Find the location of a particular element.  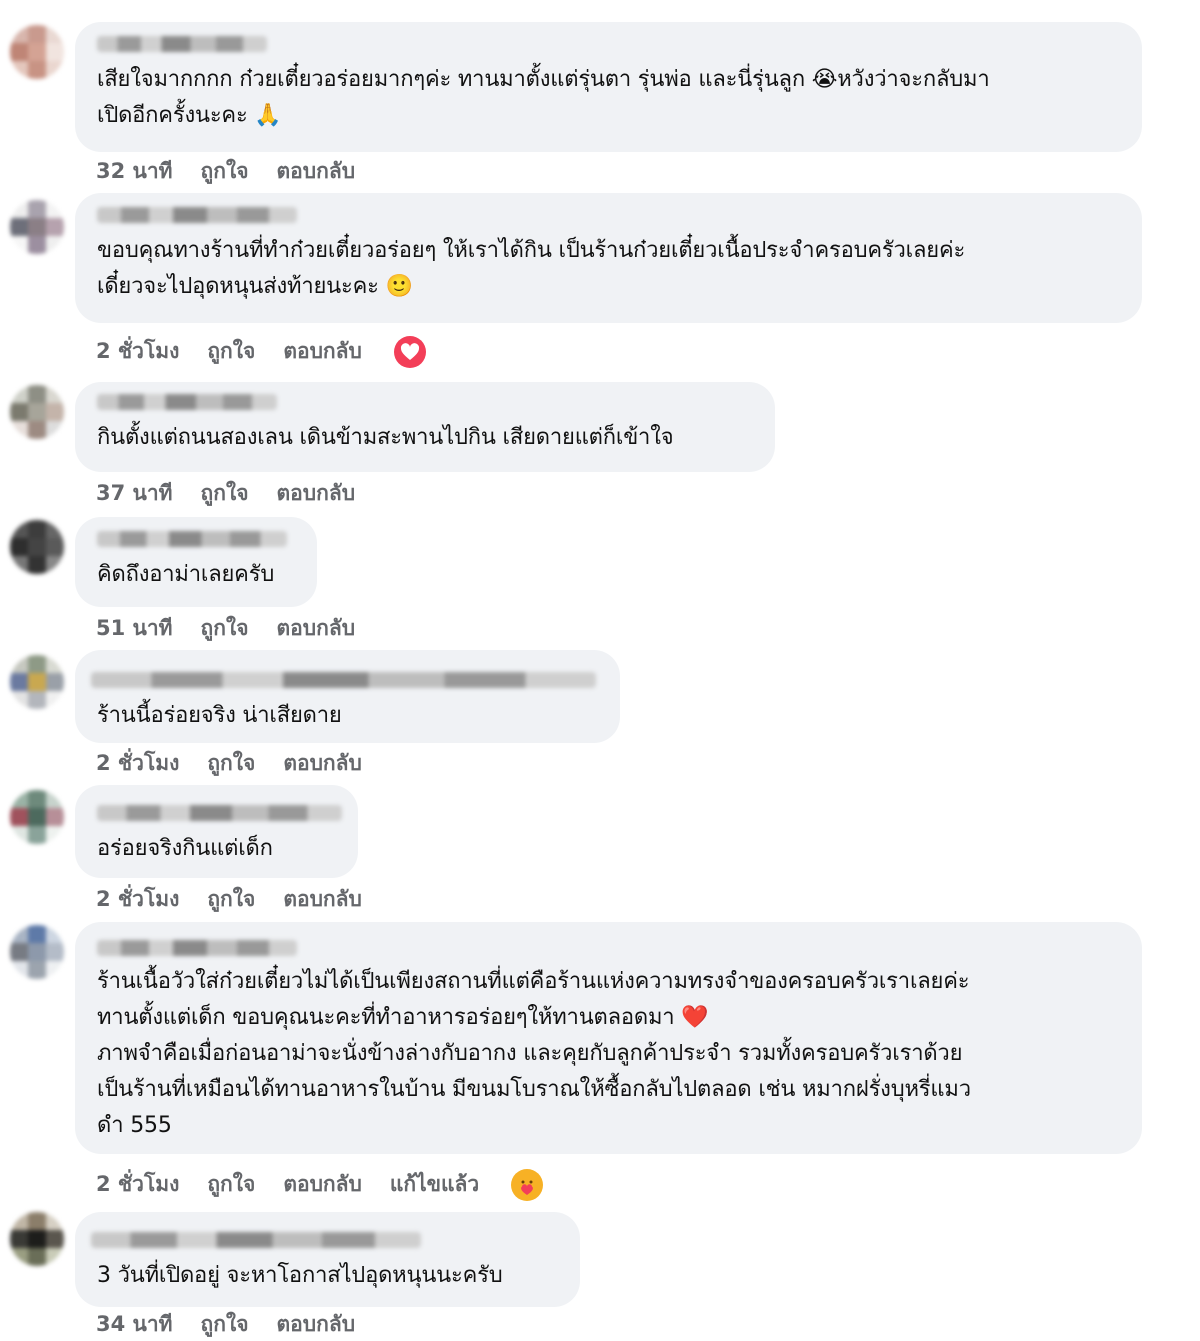

comment-text: คิดถึงอาม่าเลยครับ is located at coordinates (186, 574).